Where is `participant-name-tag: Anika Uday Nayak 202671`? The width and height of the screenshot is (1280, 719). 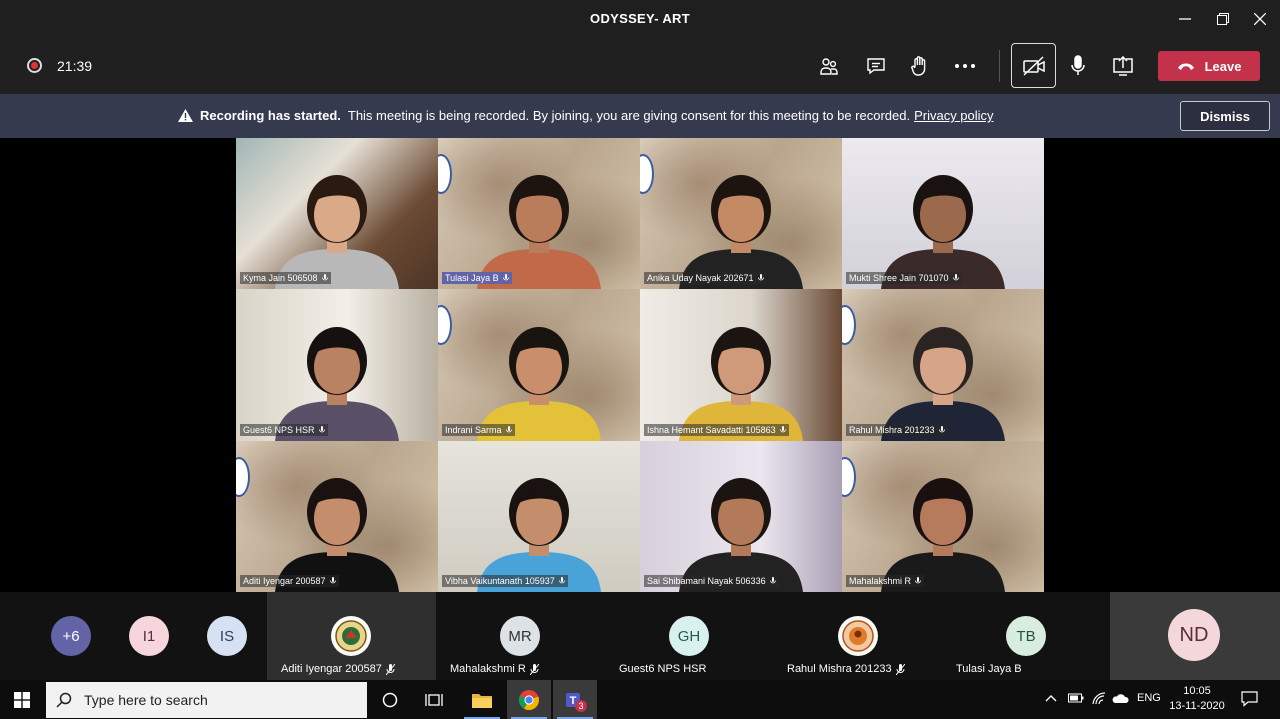 participant-name-tag: Anika Uday Nayak 202671 is located at coordinates (705, 278).